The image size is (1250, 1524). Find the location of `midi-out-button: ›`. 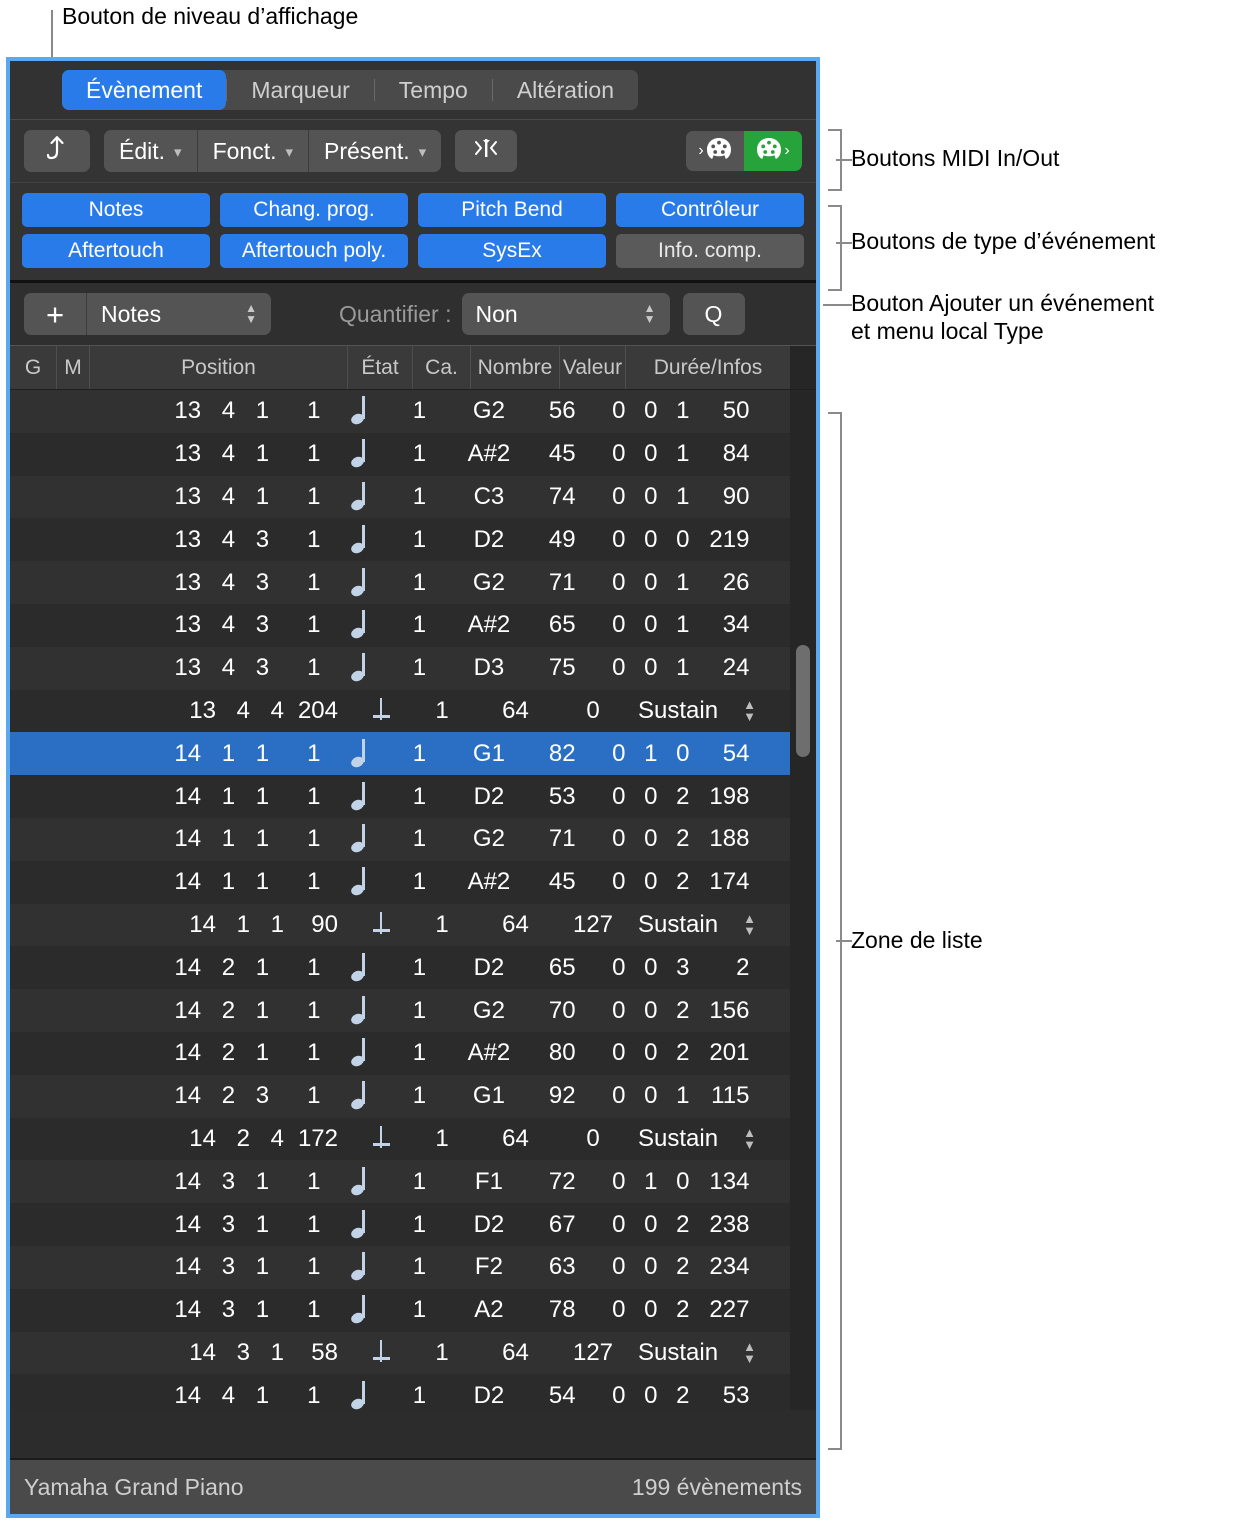

midi-out-button: › is located at coordinates (773, 151).